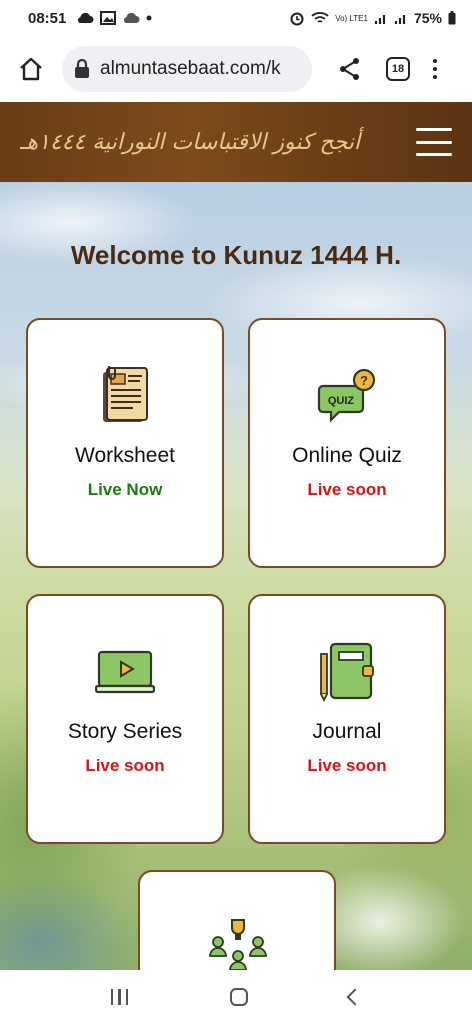  Describe the element at coordinates (434, 142) in the screenshot. I see `hamburger-menu-icon` at that location.